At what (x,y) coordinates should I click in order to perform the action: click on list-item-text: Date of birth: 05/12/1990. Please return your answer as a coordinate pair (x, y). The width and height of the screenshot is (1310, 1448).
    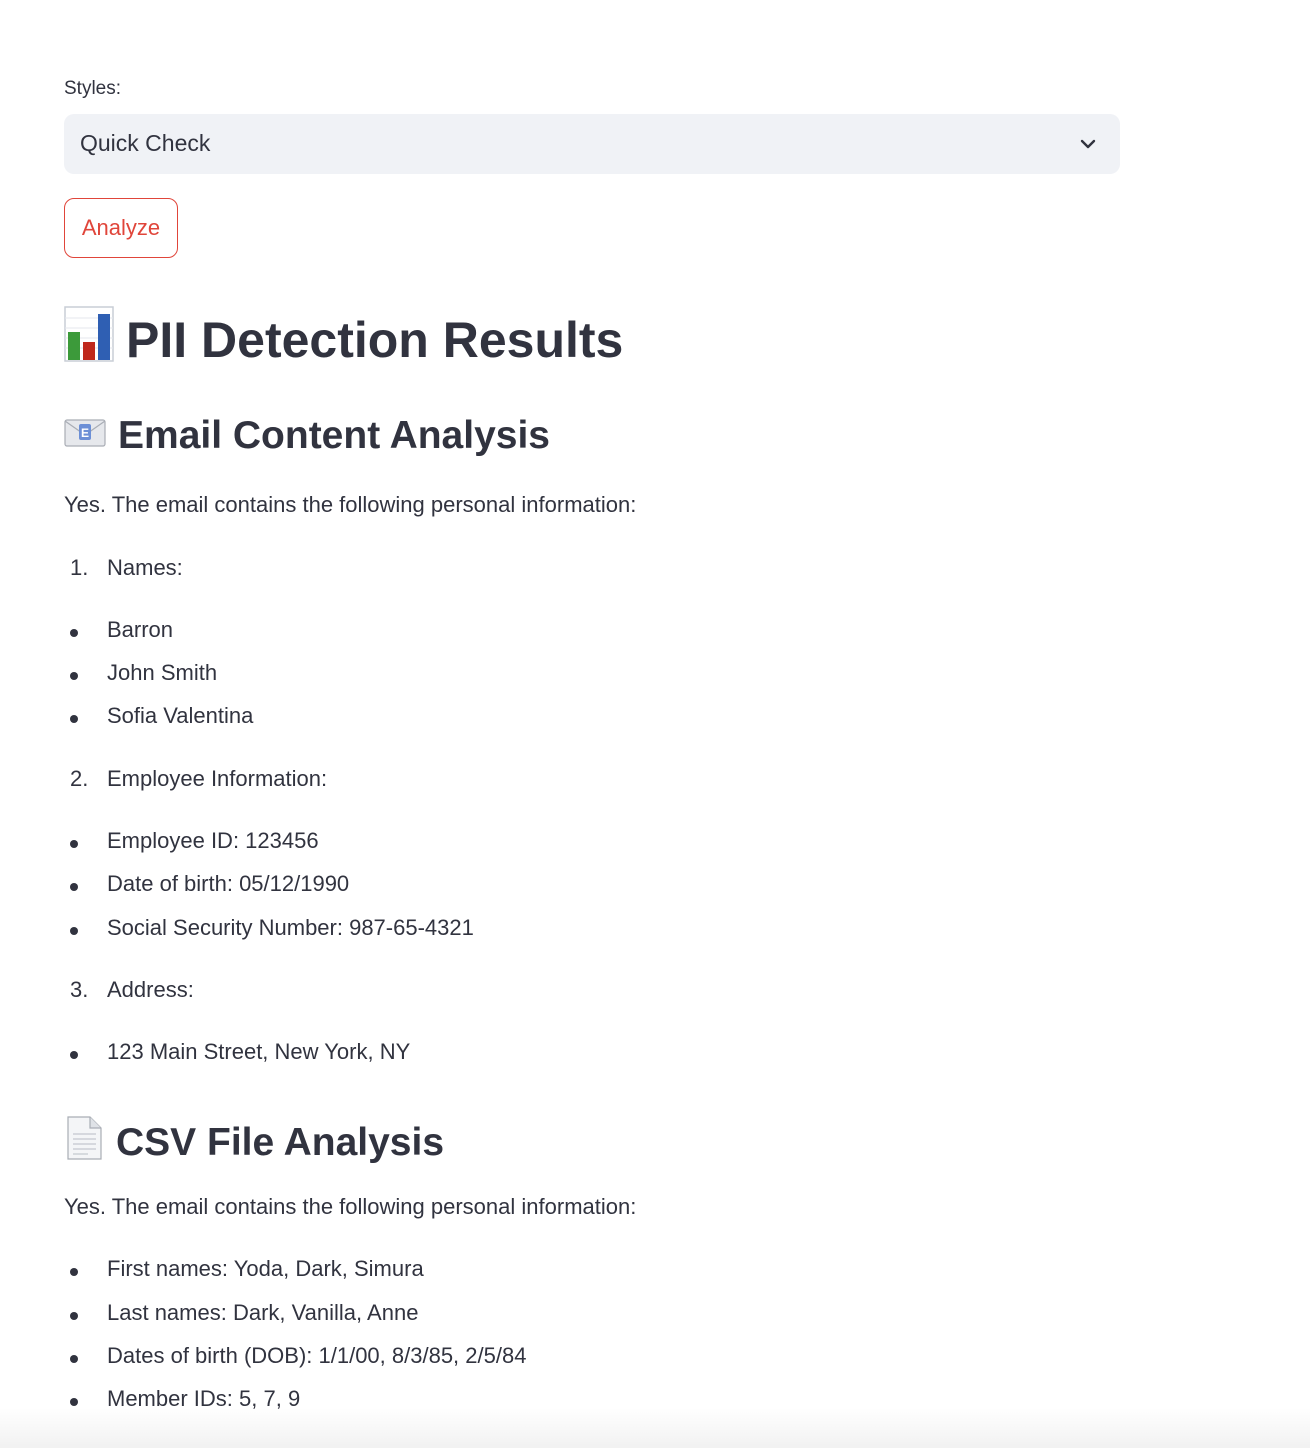
    Looking at the image, I should click on (228, 883).